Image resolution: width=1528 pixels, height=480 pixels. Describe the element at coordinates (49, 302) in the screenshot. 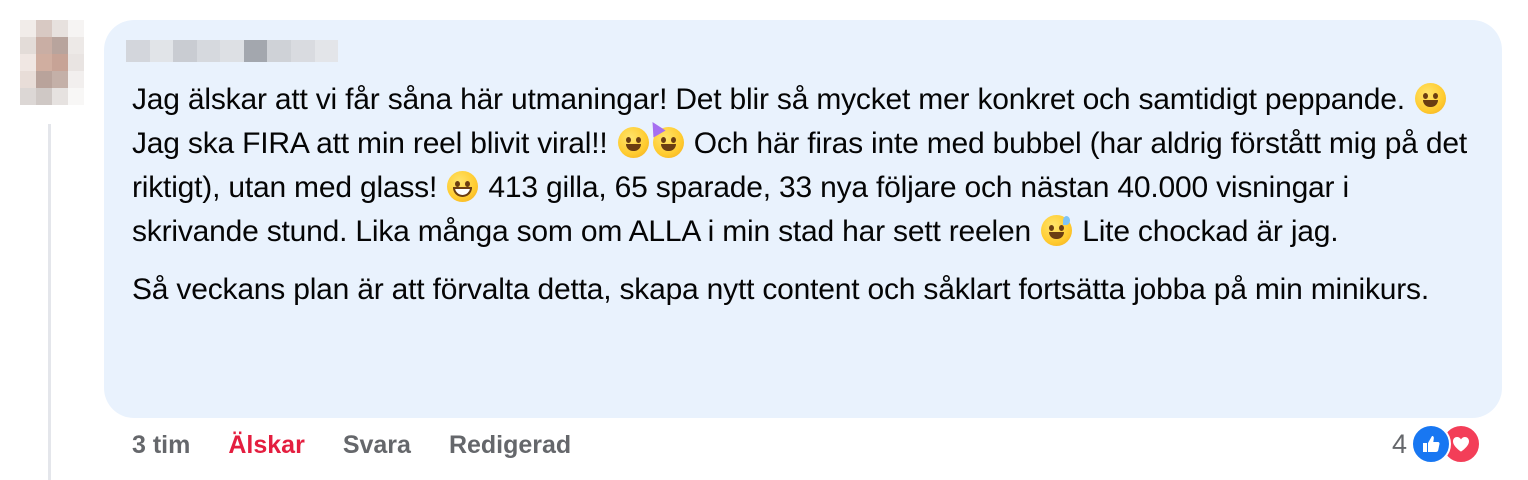

I see `thread-line` at that location.